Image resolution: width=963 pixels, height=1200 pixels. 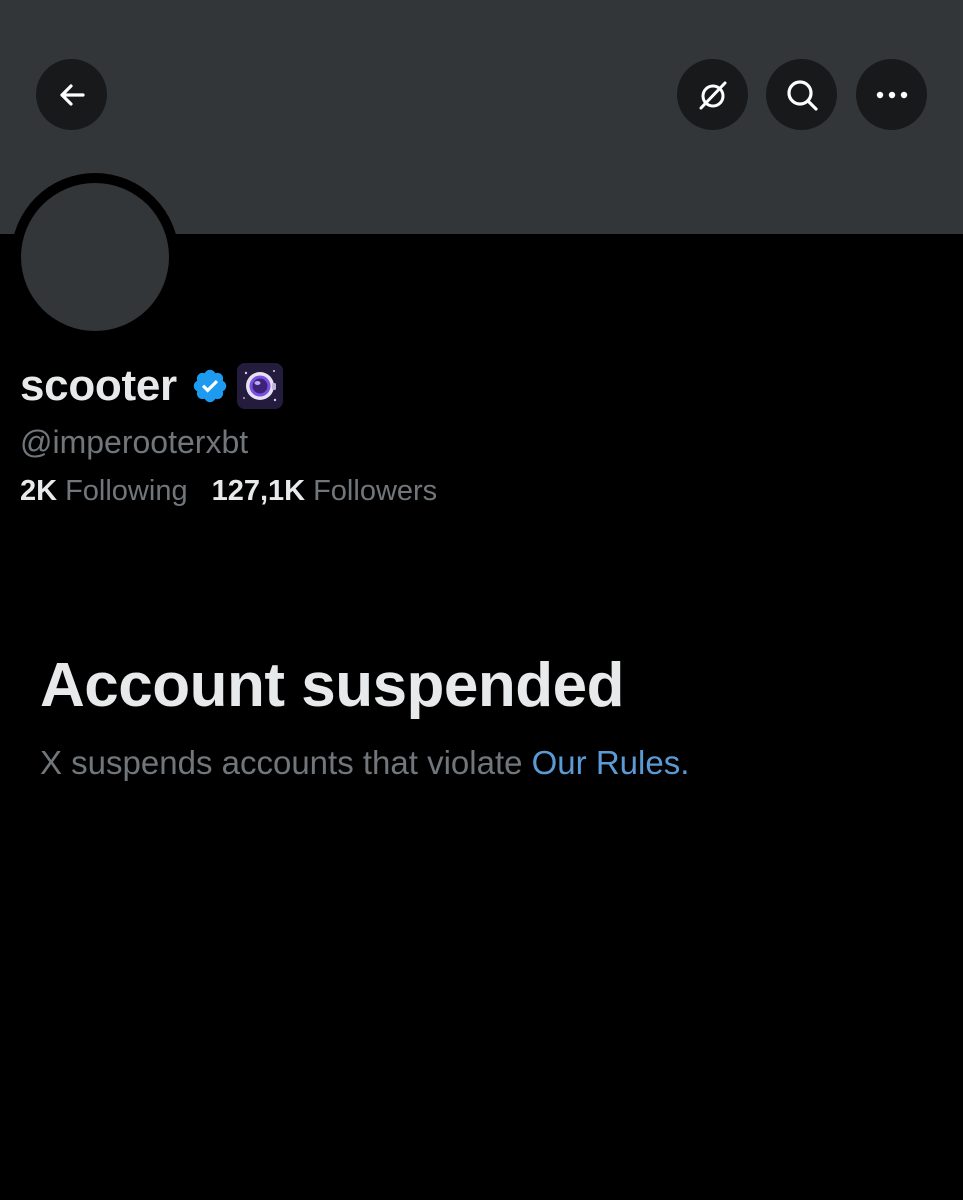 What do you see at coordinates (685, 762) in the screenshot?
I see `suspension-trailing: .` at bounding box center [685, 762].